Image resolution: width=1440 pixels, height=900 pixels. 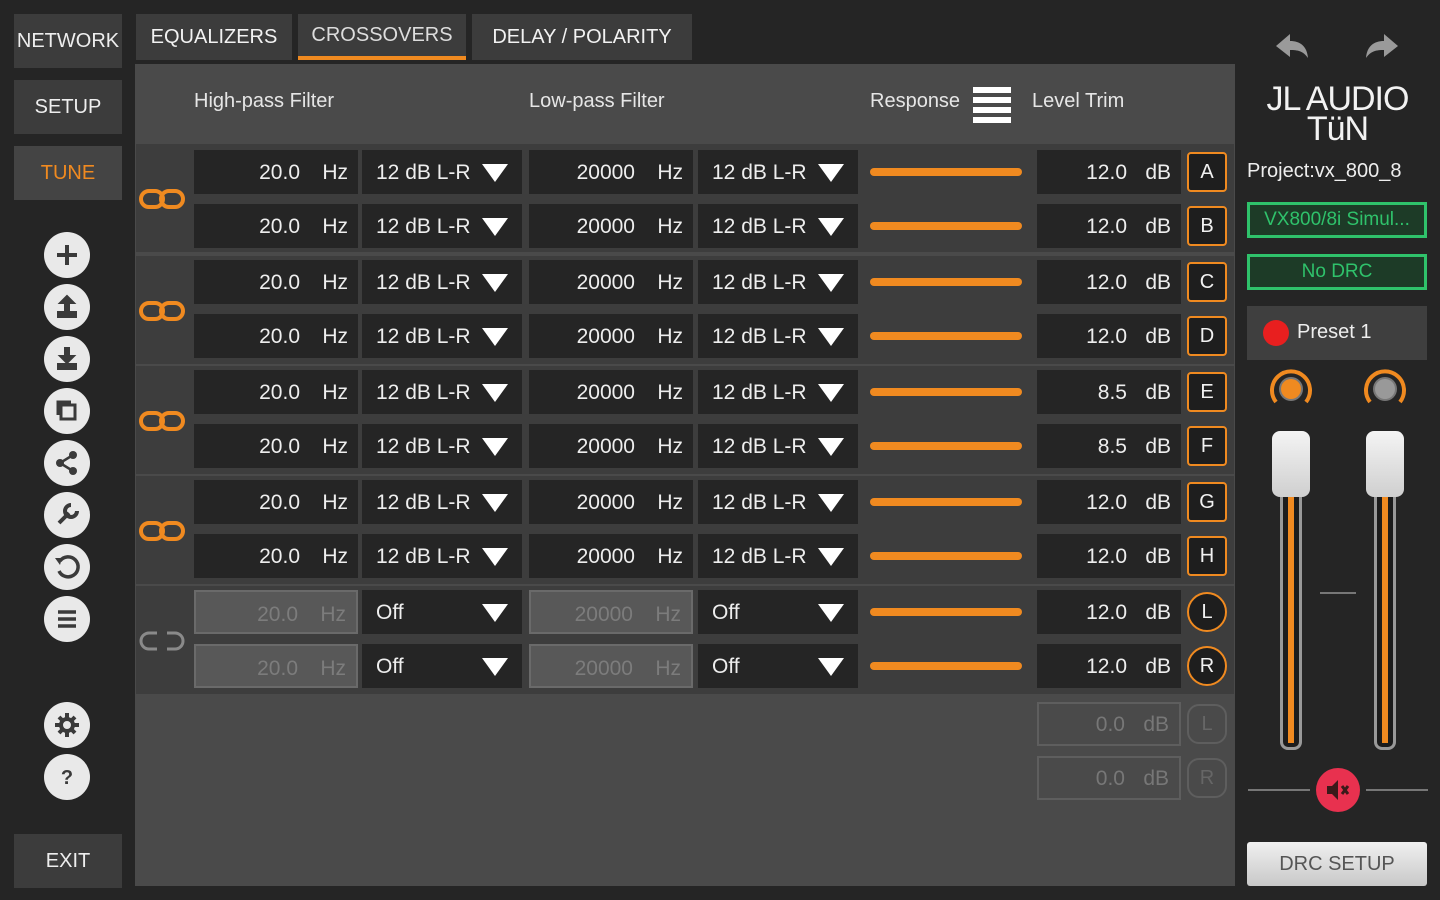 What do you see at coordinates (67, 463) in the screenshot?
I see `share-icon` at bounding box center [67, 463].